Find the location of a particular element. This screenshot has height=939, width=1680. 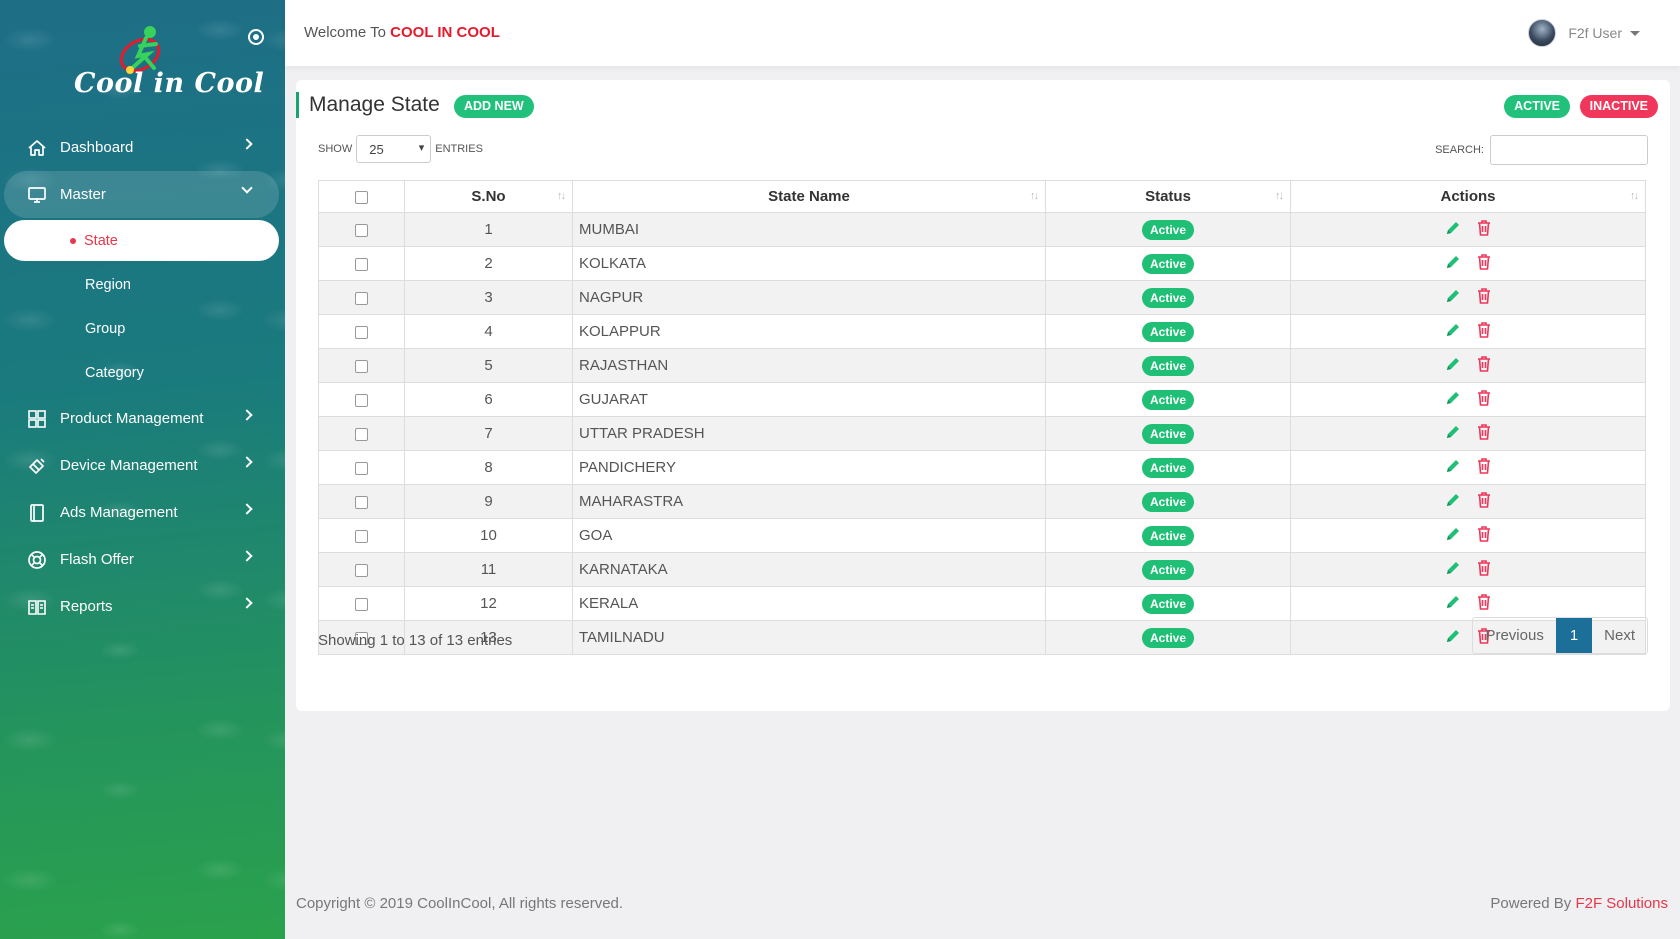

column-actions: Actions ↑↓ is located at coordinates (1468, 196).